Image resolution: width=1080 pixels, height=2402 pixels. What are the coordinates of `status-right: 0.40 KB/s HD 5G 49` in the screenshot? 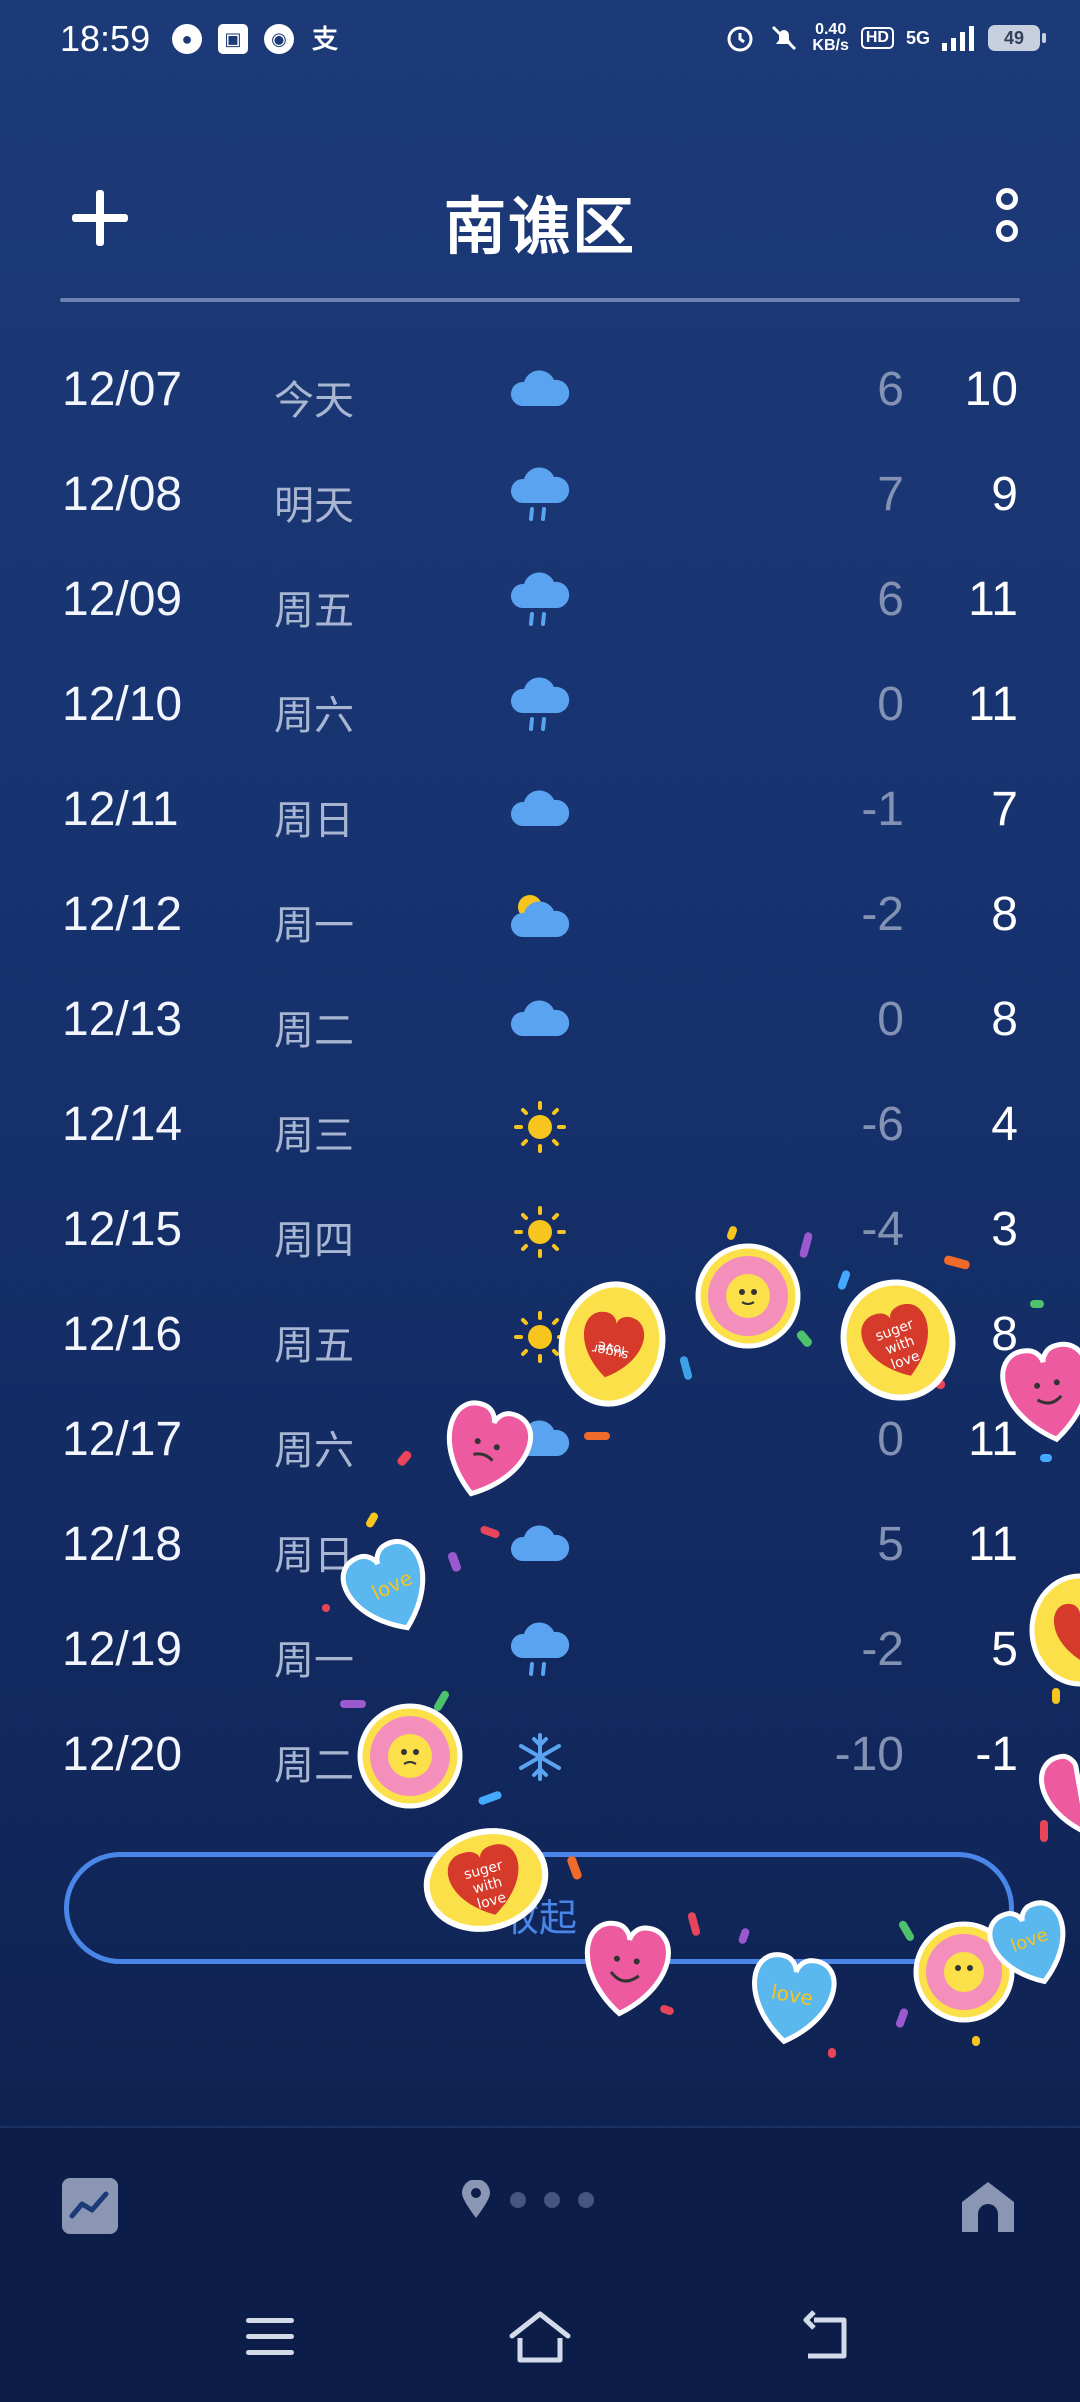 It's located at (885, 38).